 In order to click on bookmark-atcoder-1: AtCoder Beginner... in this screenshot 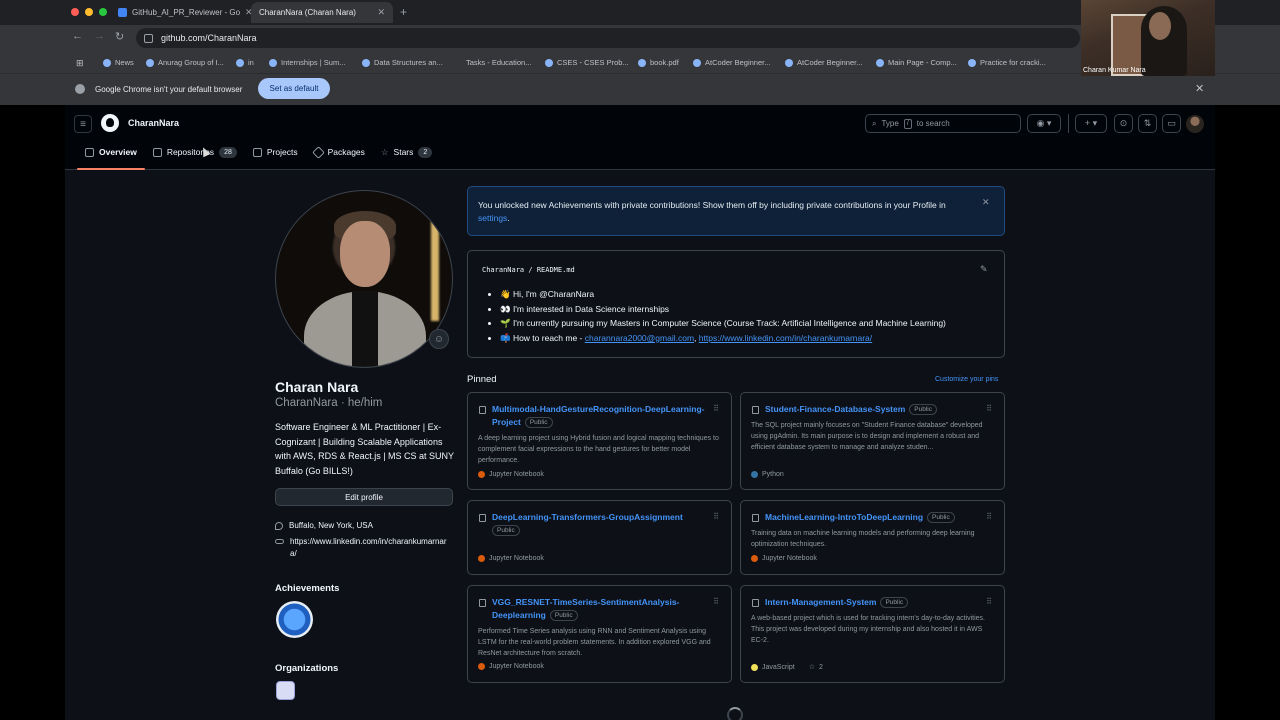, I will do `click(731, 62)`.